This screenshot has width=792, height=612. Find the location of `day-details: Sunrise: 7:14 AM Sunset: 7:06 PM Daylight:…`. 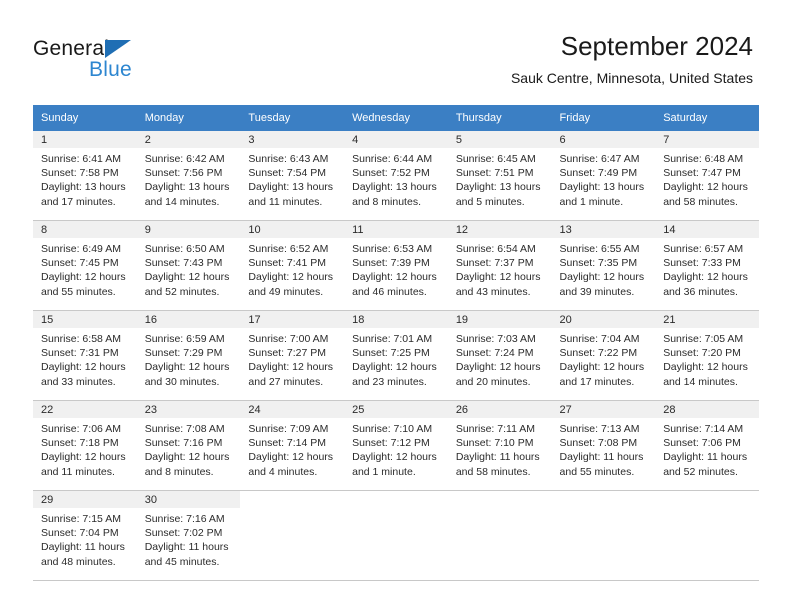

day-details: Sunrise: 7:14 AM Sunset: 7:06 PM Daylight:… is located at coordinates (707, 448).